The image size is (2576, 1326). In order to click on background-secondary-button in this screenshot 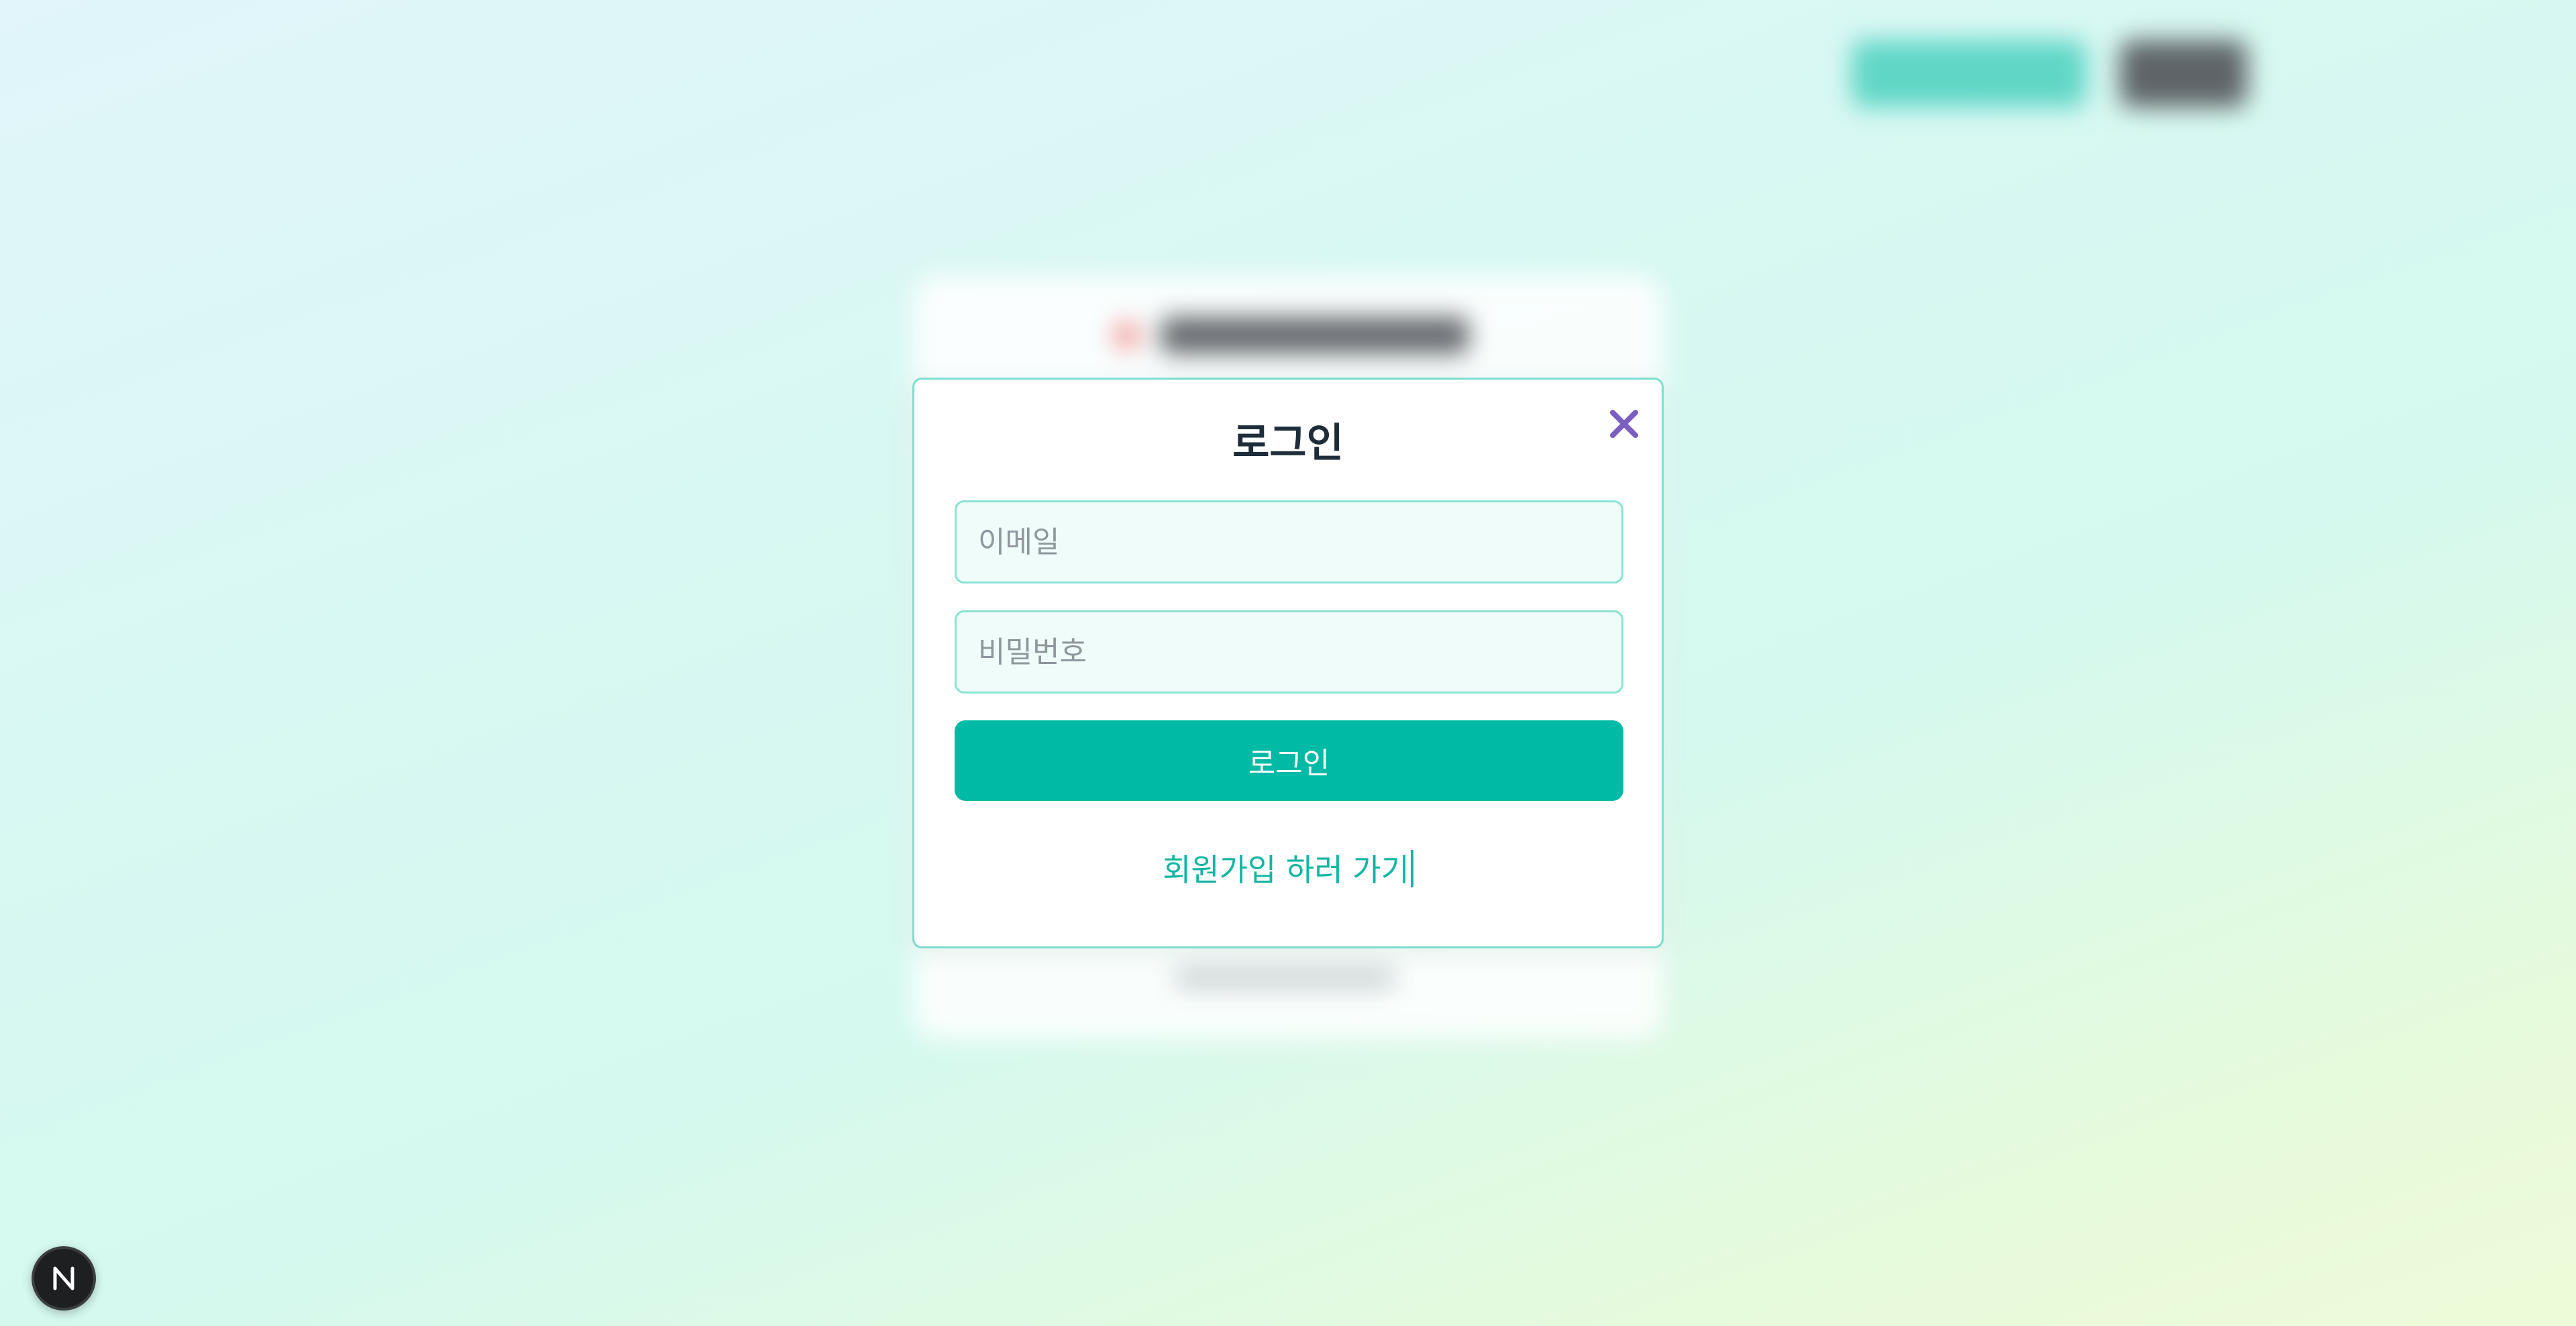, I will do `click(2183, 74)`.